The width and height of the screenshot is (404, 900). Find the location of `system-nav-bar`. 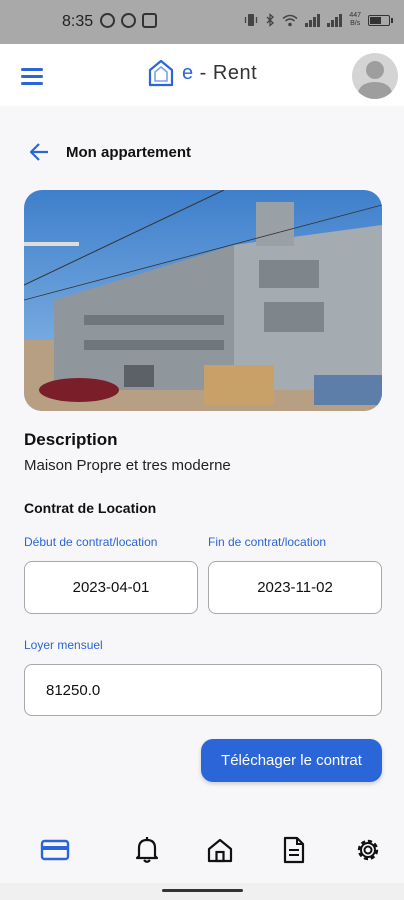

system-nav-bar is located at coordinates (202, 891).